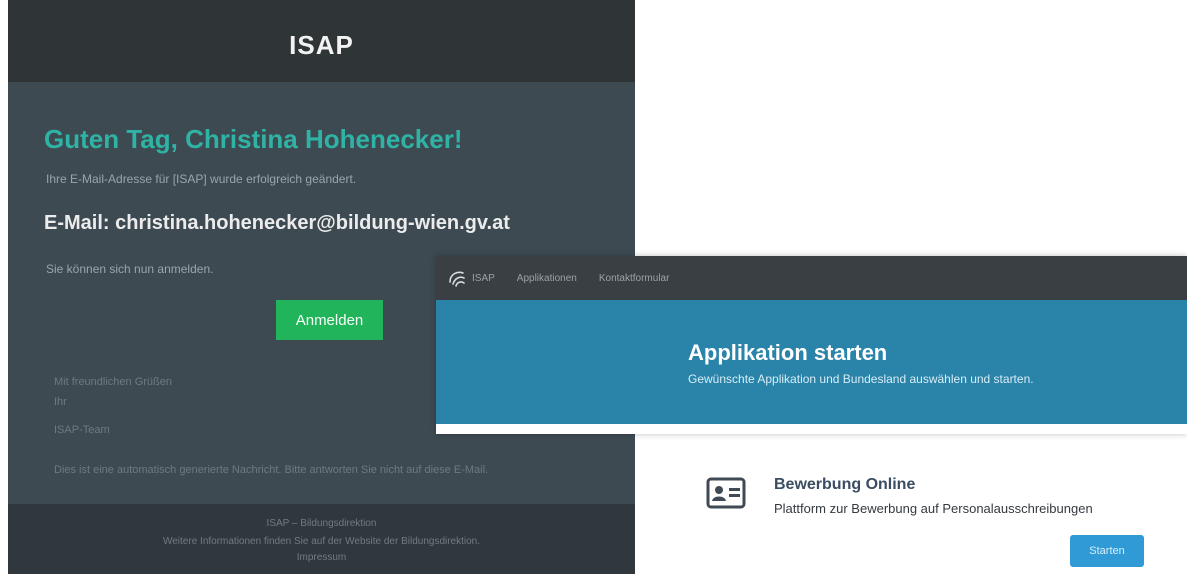 This screenshot has height=574, width=1187. What do you see at coordinates (82, 430) in the screenshot?
I see `email-signature-line: ISAP-Team` at bounding box center [82, 430].